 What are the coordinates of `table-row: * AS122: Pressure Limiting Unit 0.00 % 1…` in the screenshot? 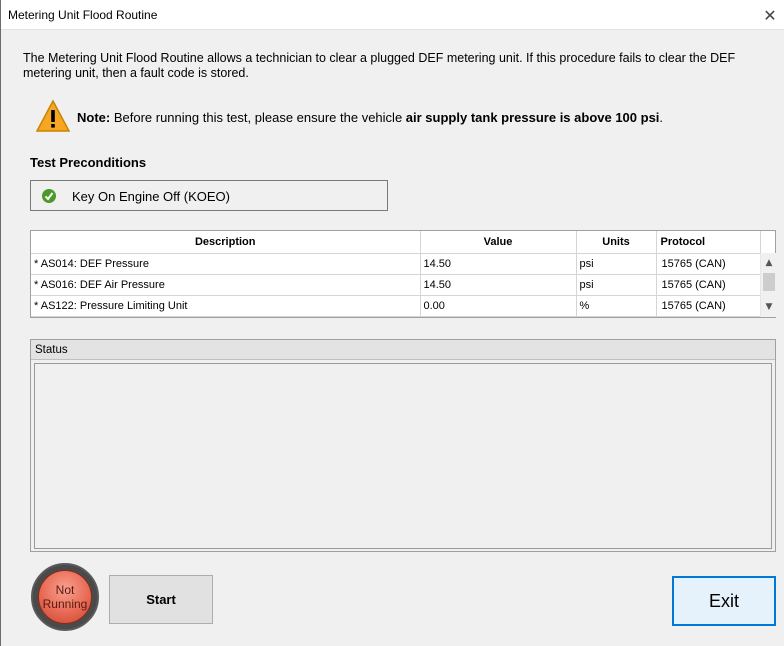 It's located at (396, 306).